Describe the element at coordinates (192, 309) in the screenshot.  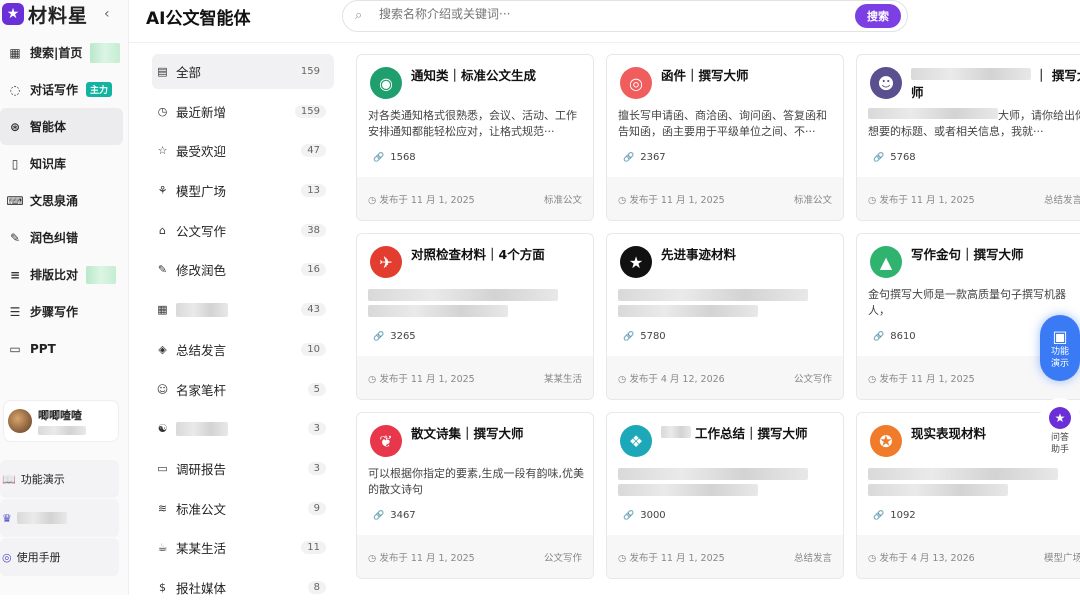
I see `category-item-left: ▦` at that location.